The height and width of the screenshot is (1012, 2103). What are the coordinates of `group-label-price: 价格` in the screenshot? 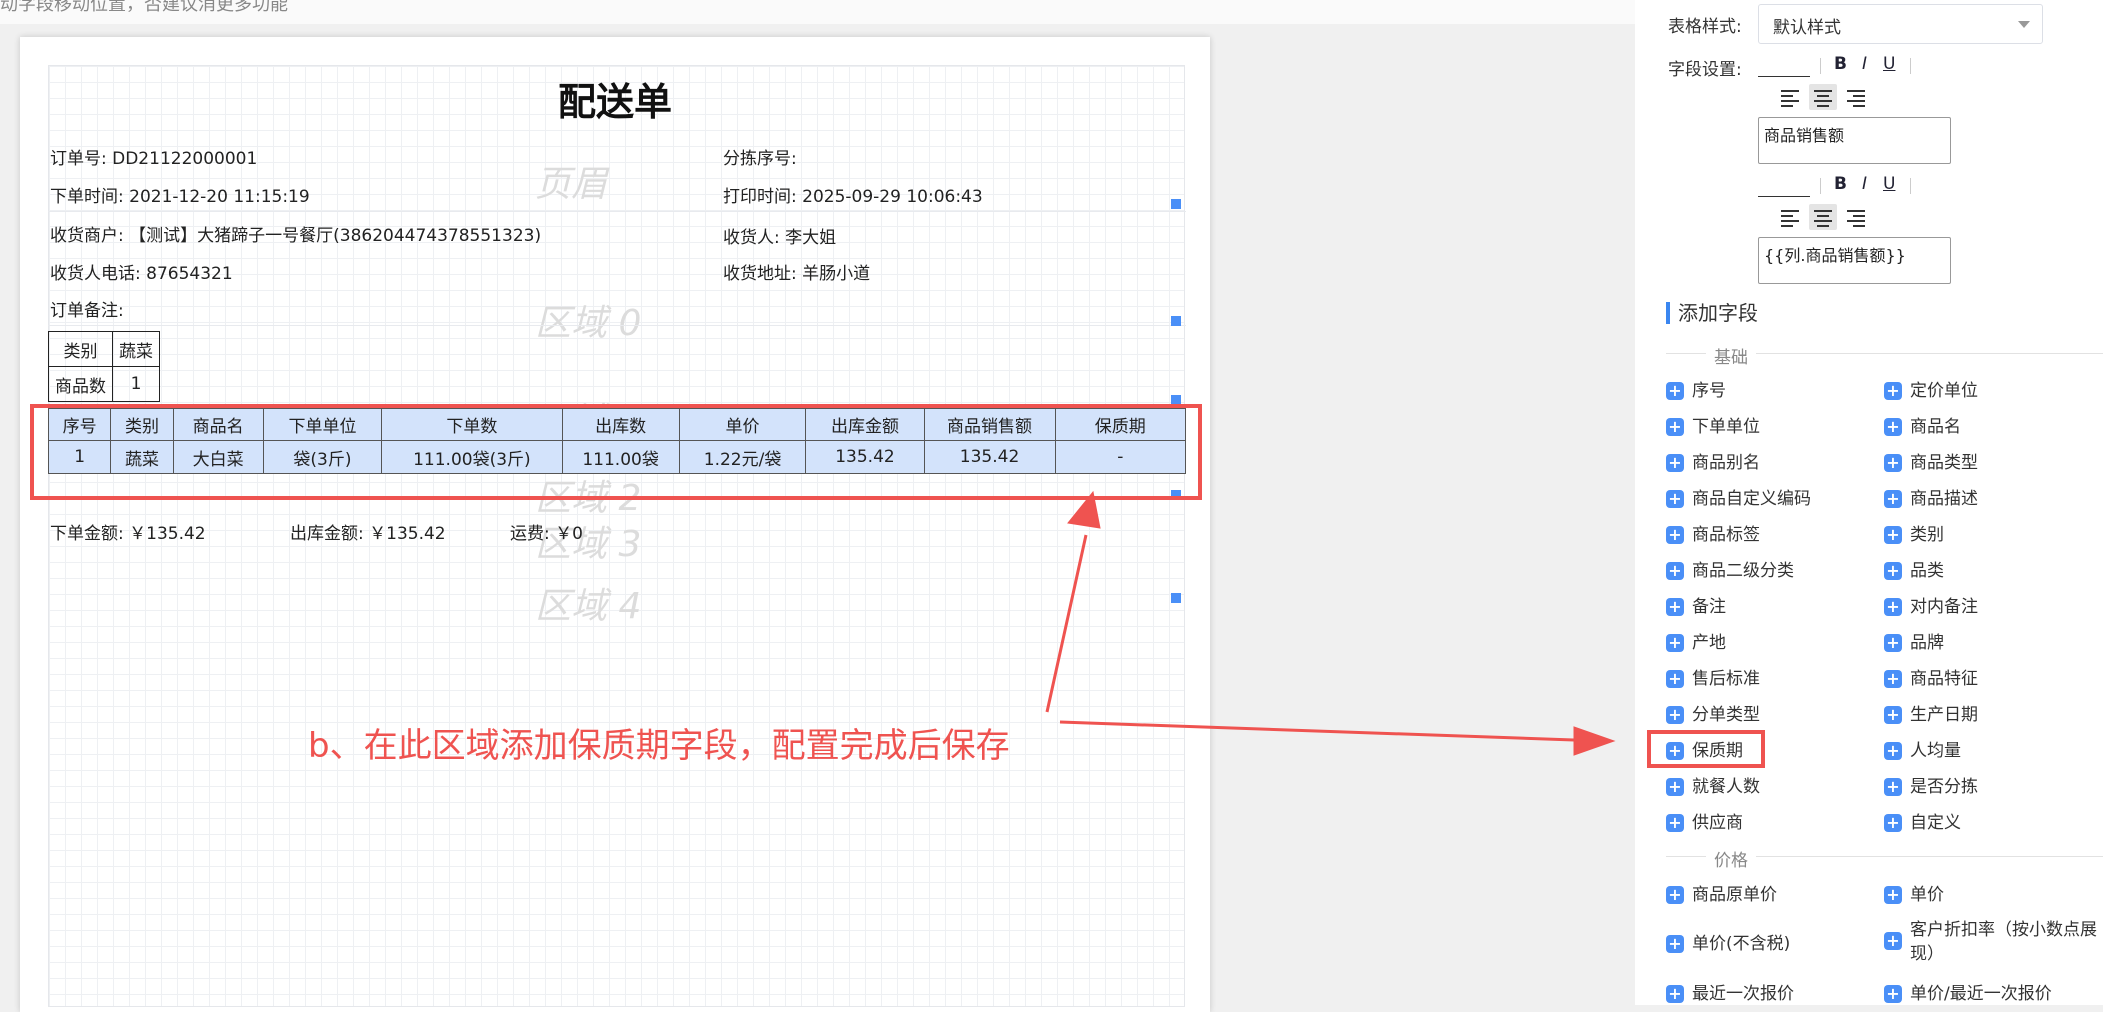 It's located at (1731, 858).